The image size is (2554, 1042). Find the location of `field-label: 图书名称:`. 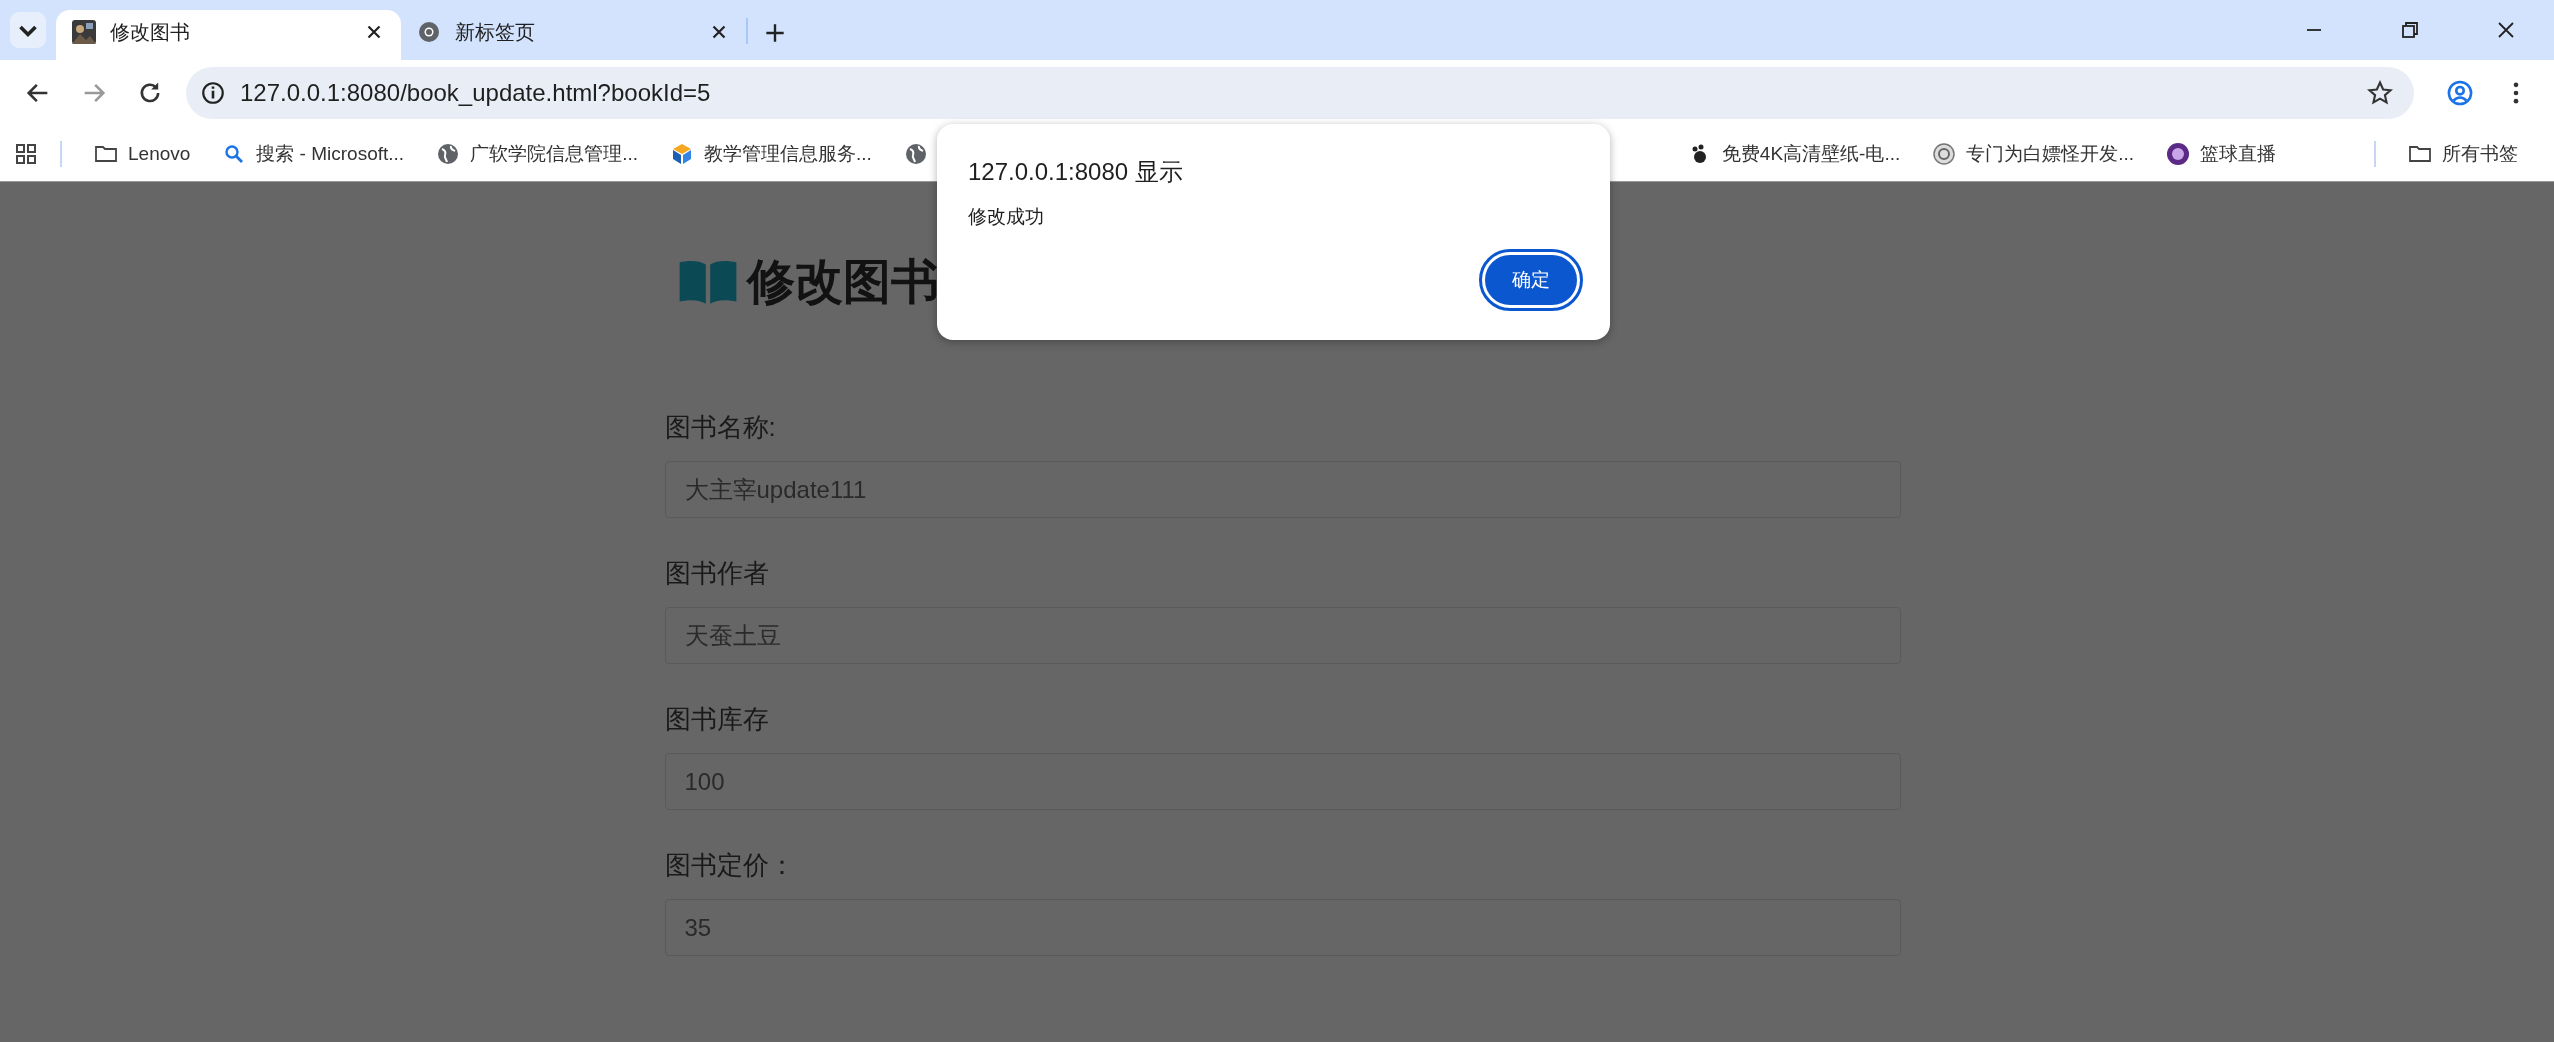

field-label: 图书名称: is located at coordinates (720, 427).